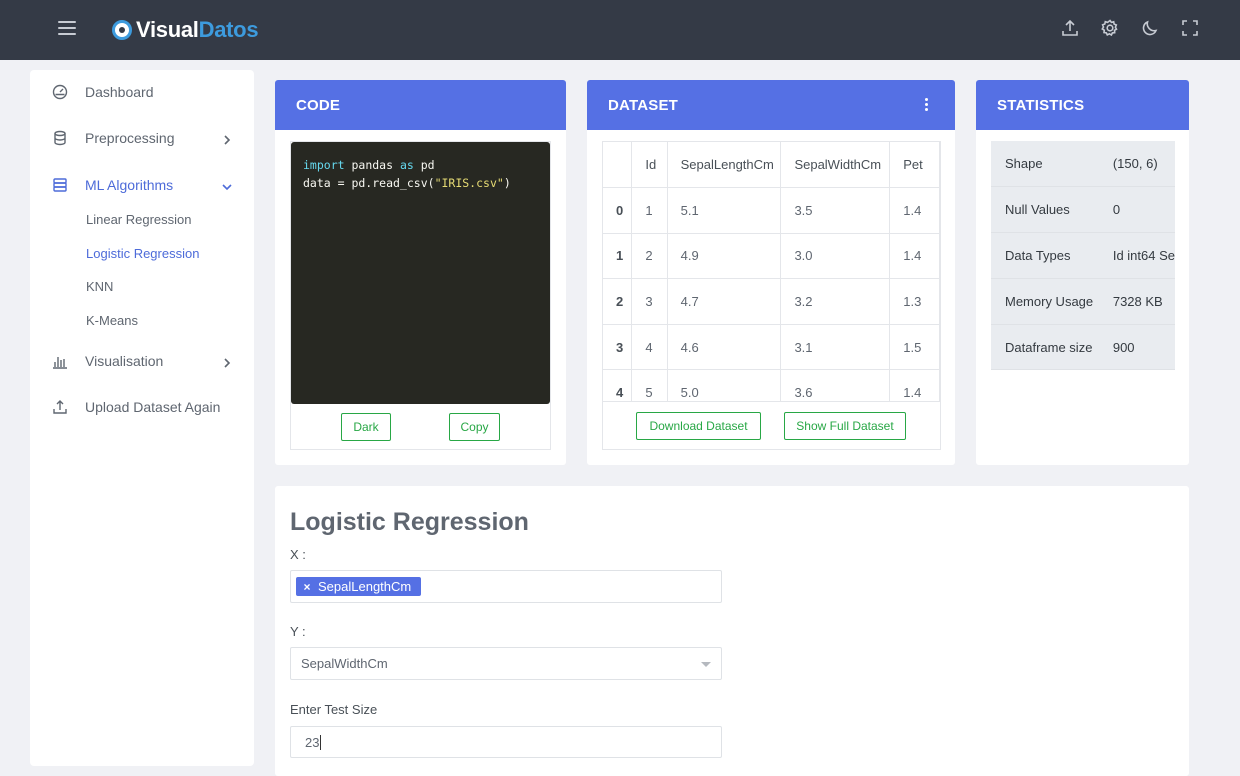 This screenshot has height=776, width=1240. What do you see at coordinates (122, 30) in the screenshot?
I see `logo-icon` at bounding box center [122, 30].